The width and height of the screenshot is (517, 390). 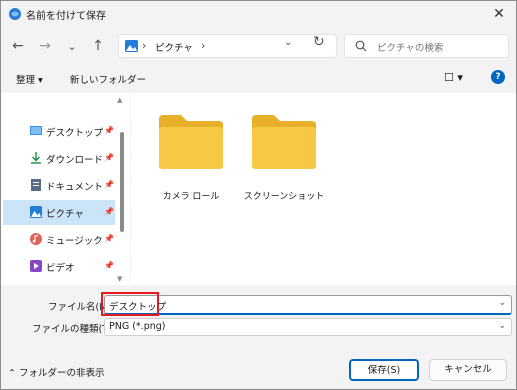 I want to click on arrow-left-icon: ←, so click(x=18, y=46).